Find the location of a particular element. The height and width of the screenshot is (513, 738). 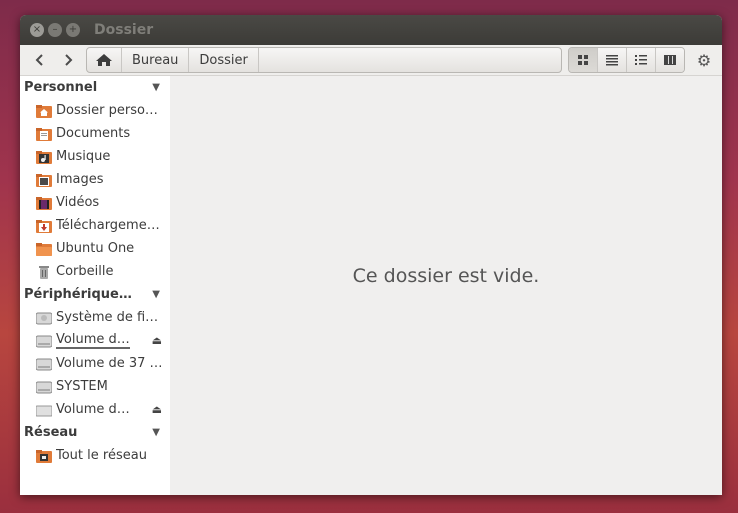

section-label: Réseau is located at coordinates (51, 432).